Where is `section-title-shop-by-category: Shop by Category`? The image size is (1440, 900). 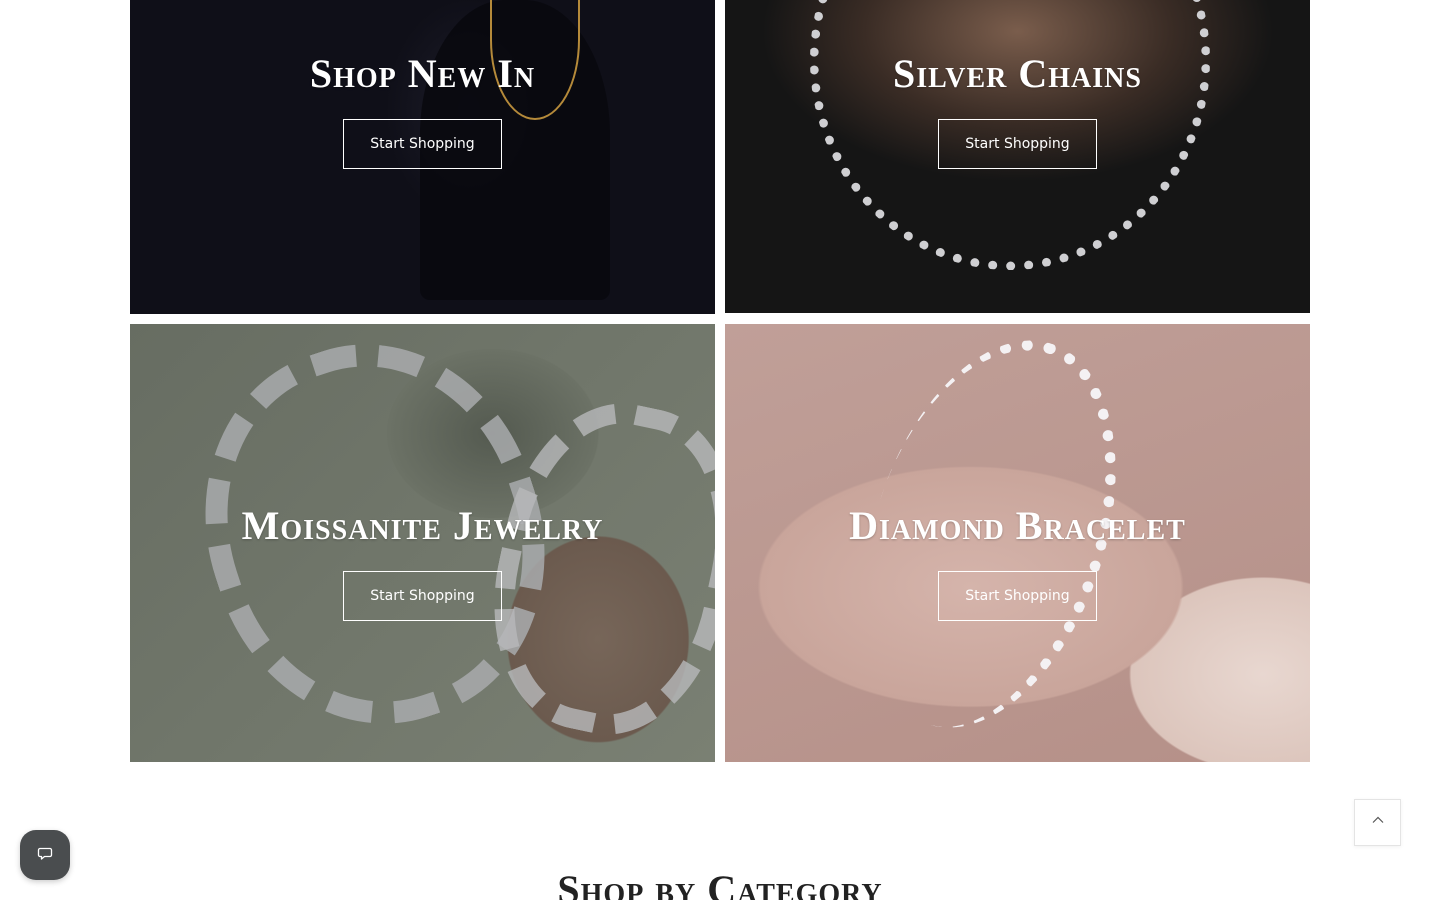 section-title-shop-by-category: Shop by Category is located at coordinates (720, 883).